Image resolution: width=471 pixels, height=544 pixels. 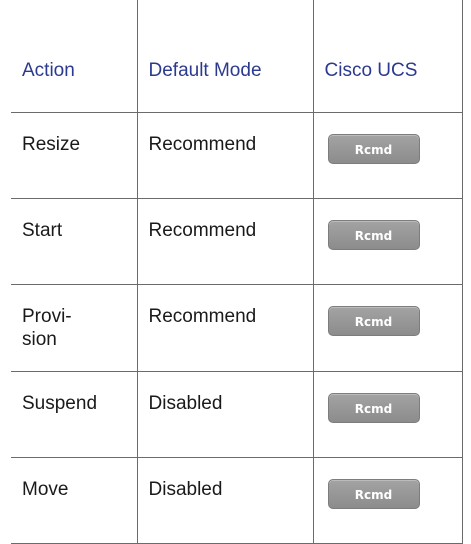 I want to click on action-cell: Suspend, so click(x=74, y=414).